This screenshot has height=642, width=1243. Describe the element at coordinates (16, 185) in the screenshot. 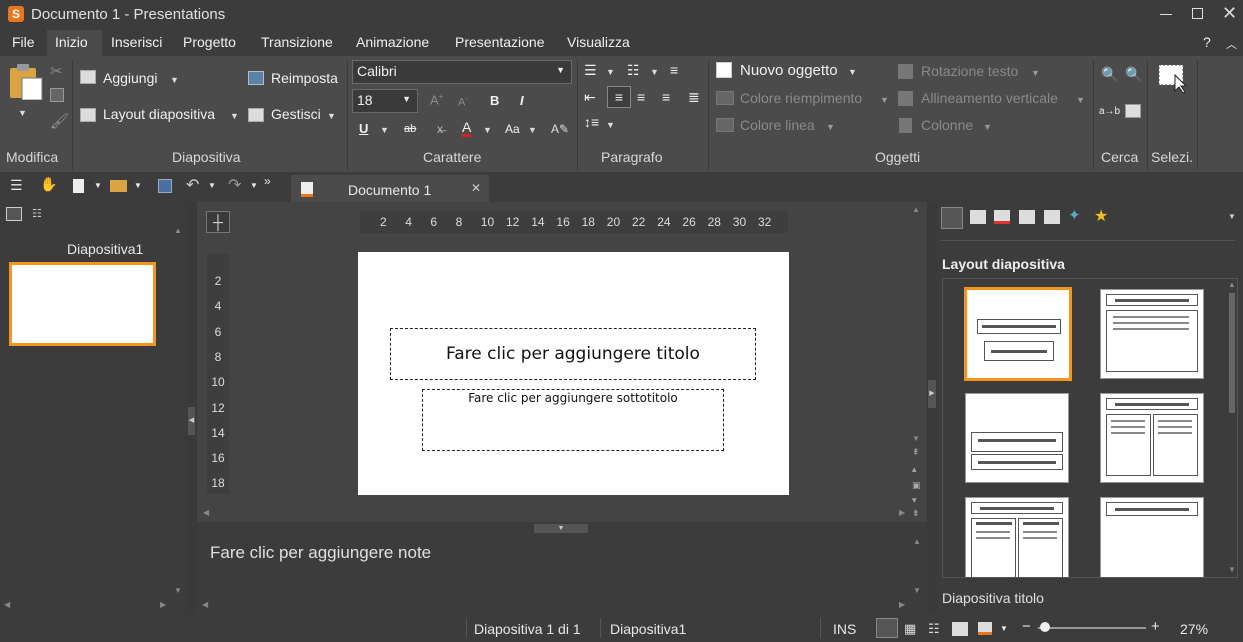

I see `menu-icon: ☰` at that location.